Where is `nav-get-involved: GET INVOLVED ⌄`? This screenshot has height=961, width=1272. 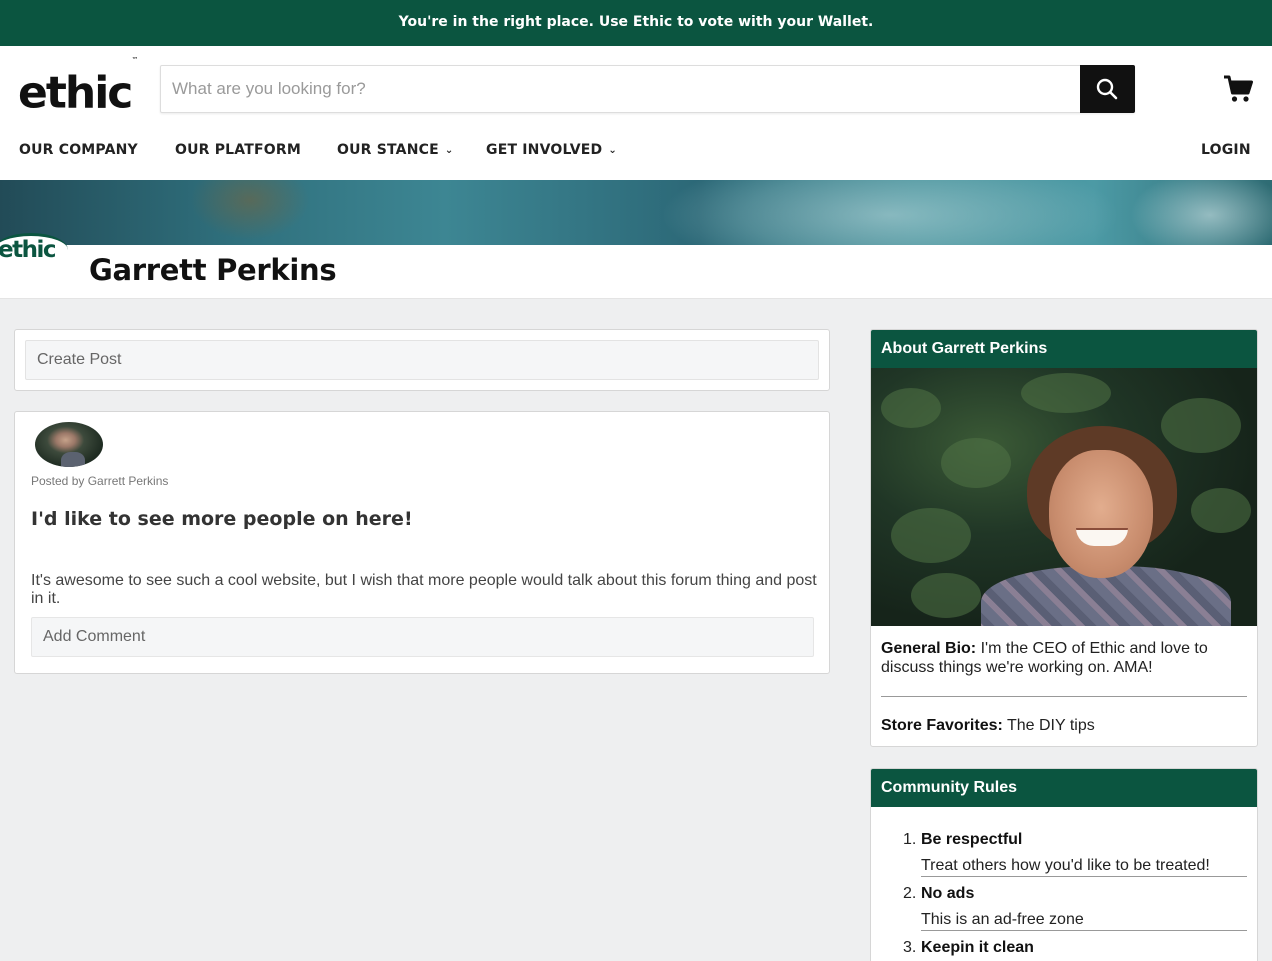
nav-get-involved: GET INVOLVED ⌄ is located at coordinates (551, 150).